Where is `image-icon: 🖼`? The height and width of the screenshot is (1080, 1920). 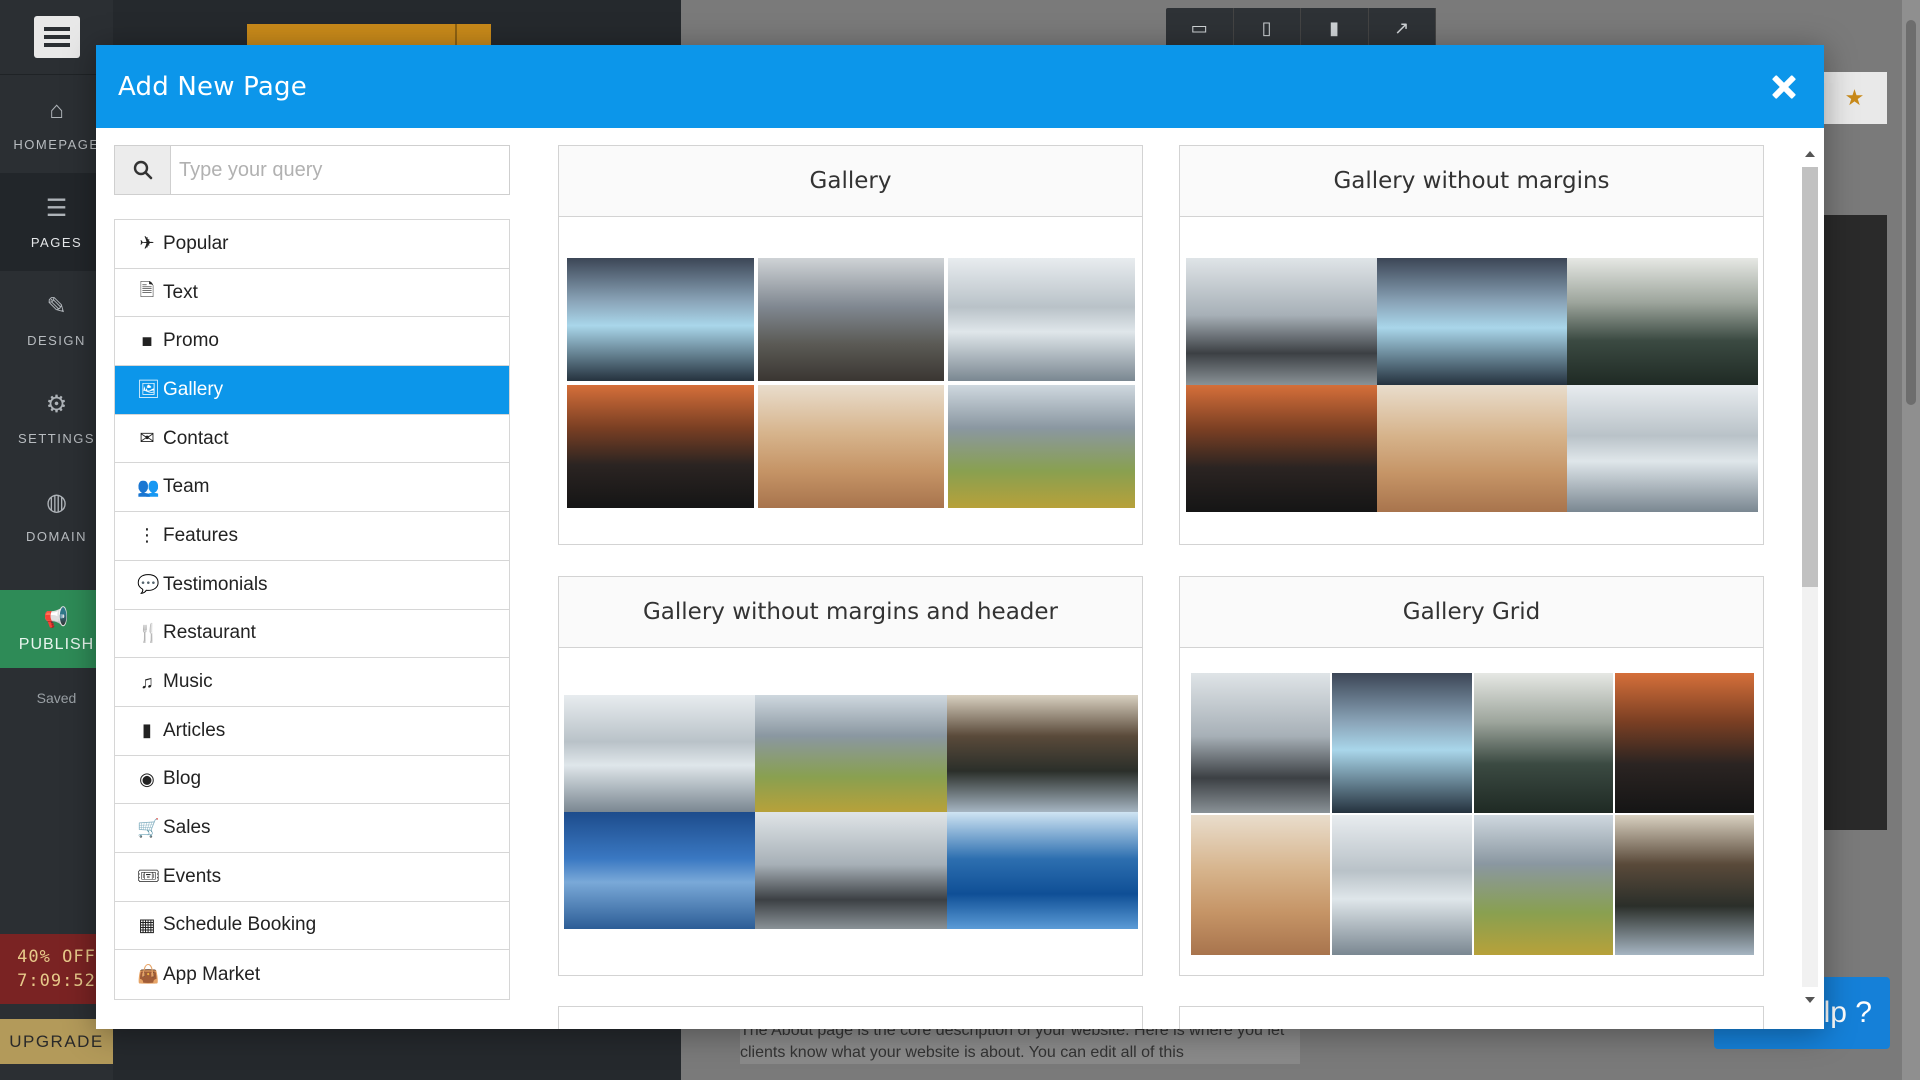 image-icon: 🖼 is located at coordinates (148, 389).